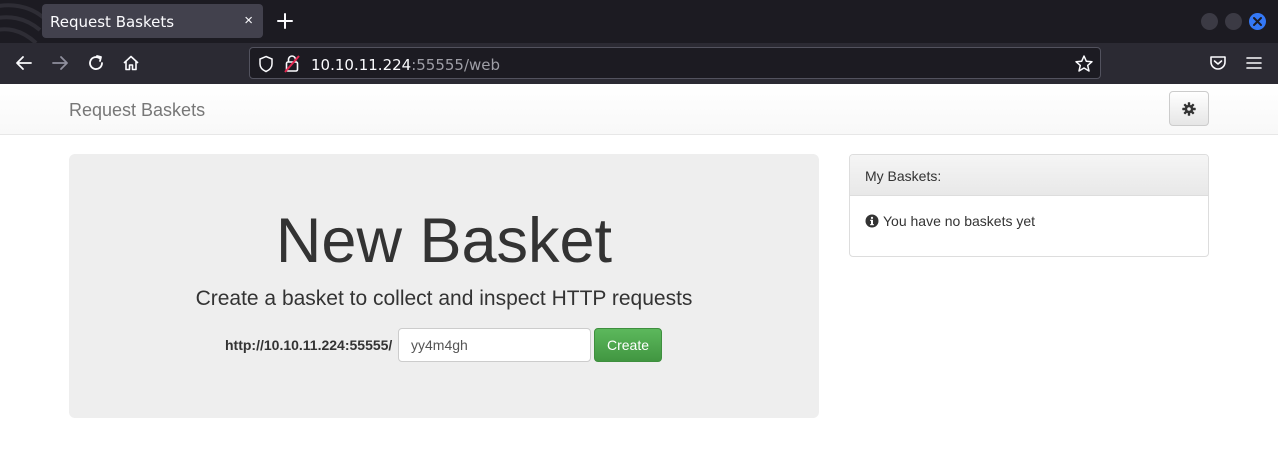 The width and height of the screenshot is (1278, 460). I want to click on bookmark-star-icon, so click(1084, 64).